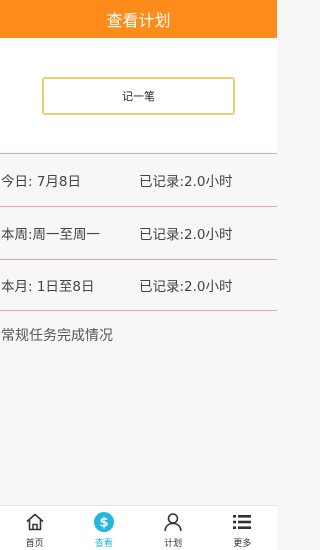  Describe the element at coordinates (138, 232) in the screenshot. I see `stat-row-week: 本周:周一至周一 已记录:2.0小时` at that location.